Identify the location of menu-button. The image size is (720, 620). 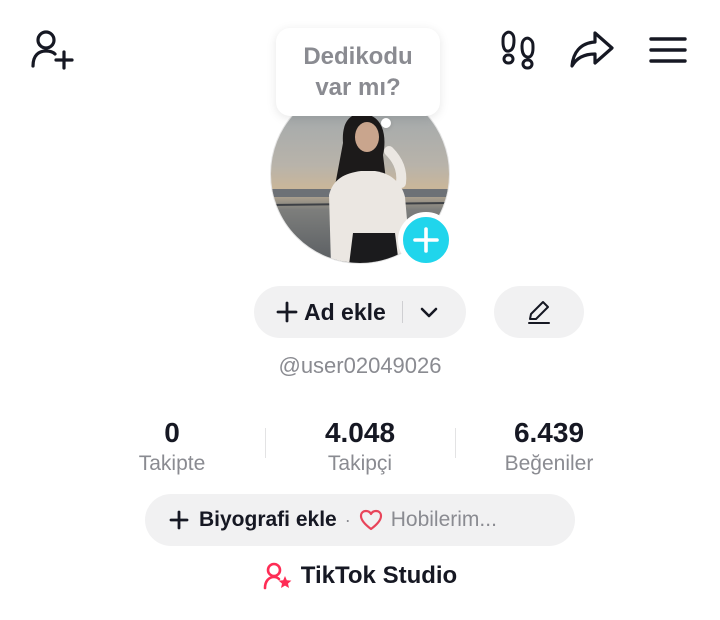
(668, 50).